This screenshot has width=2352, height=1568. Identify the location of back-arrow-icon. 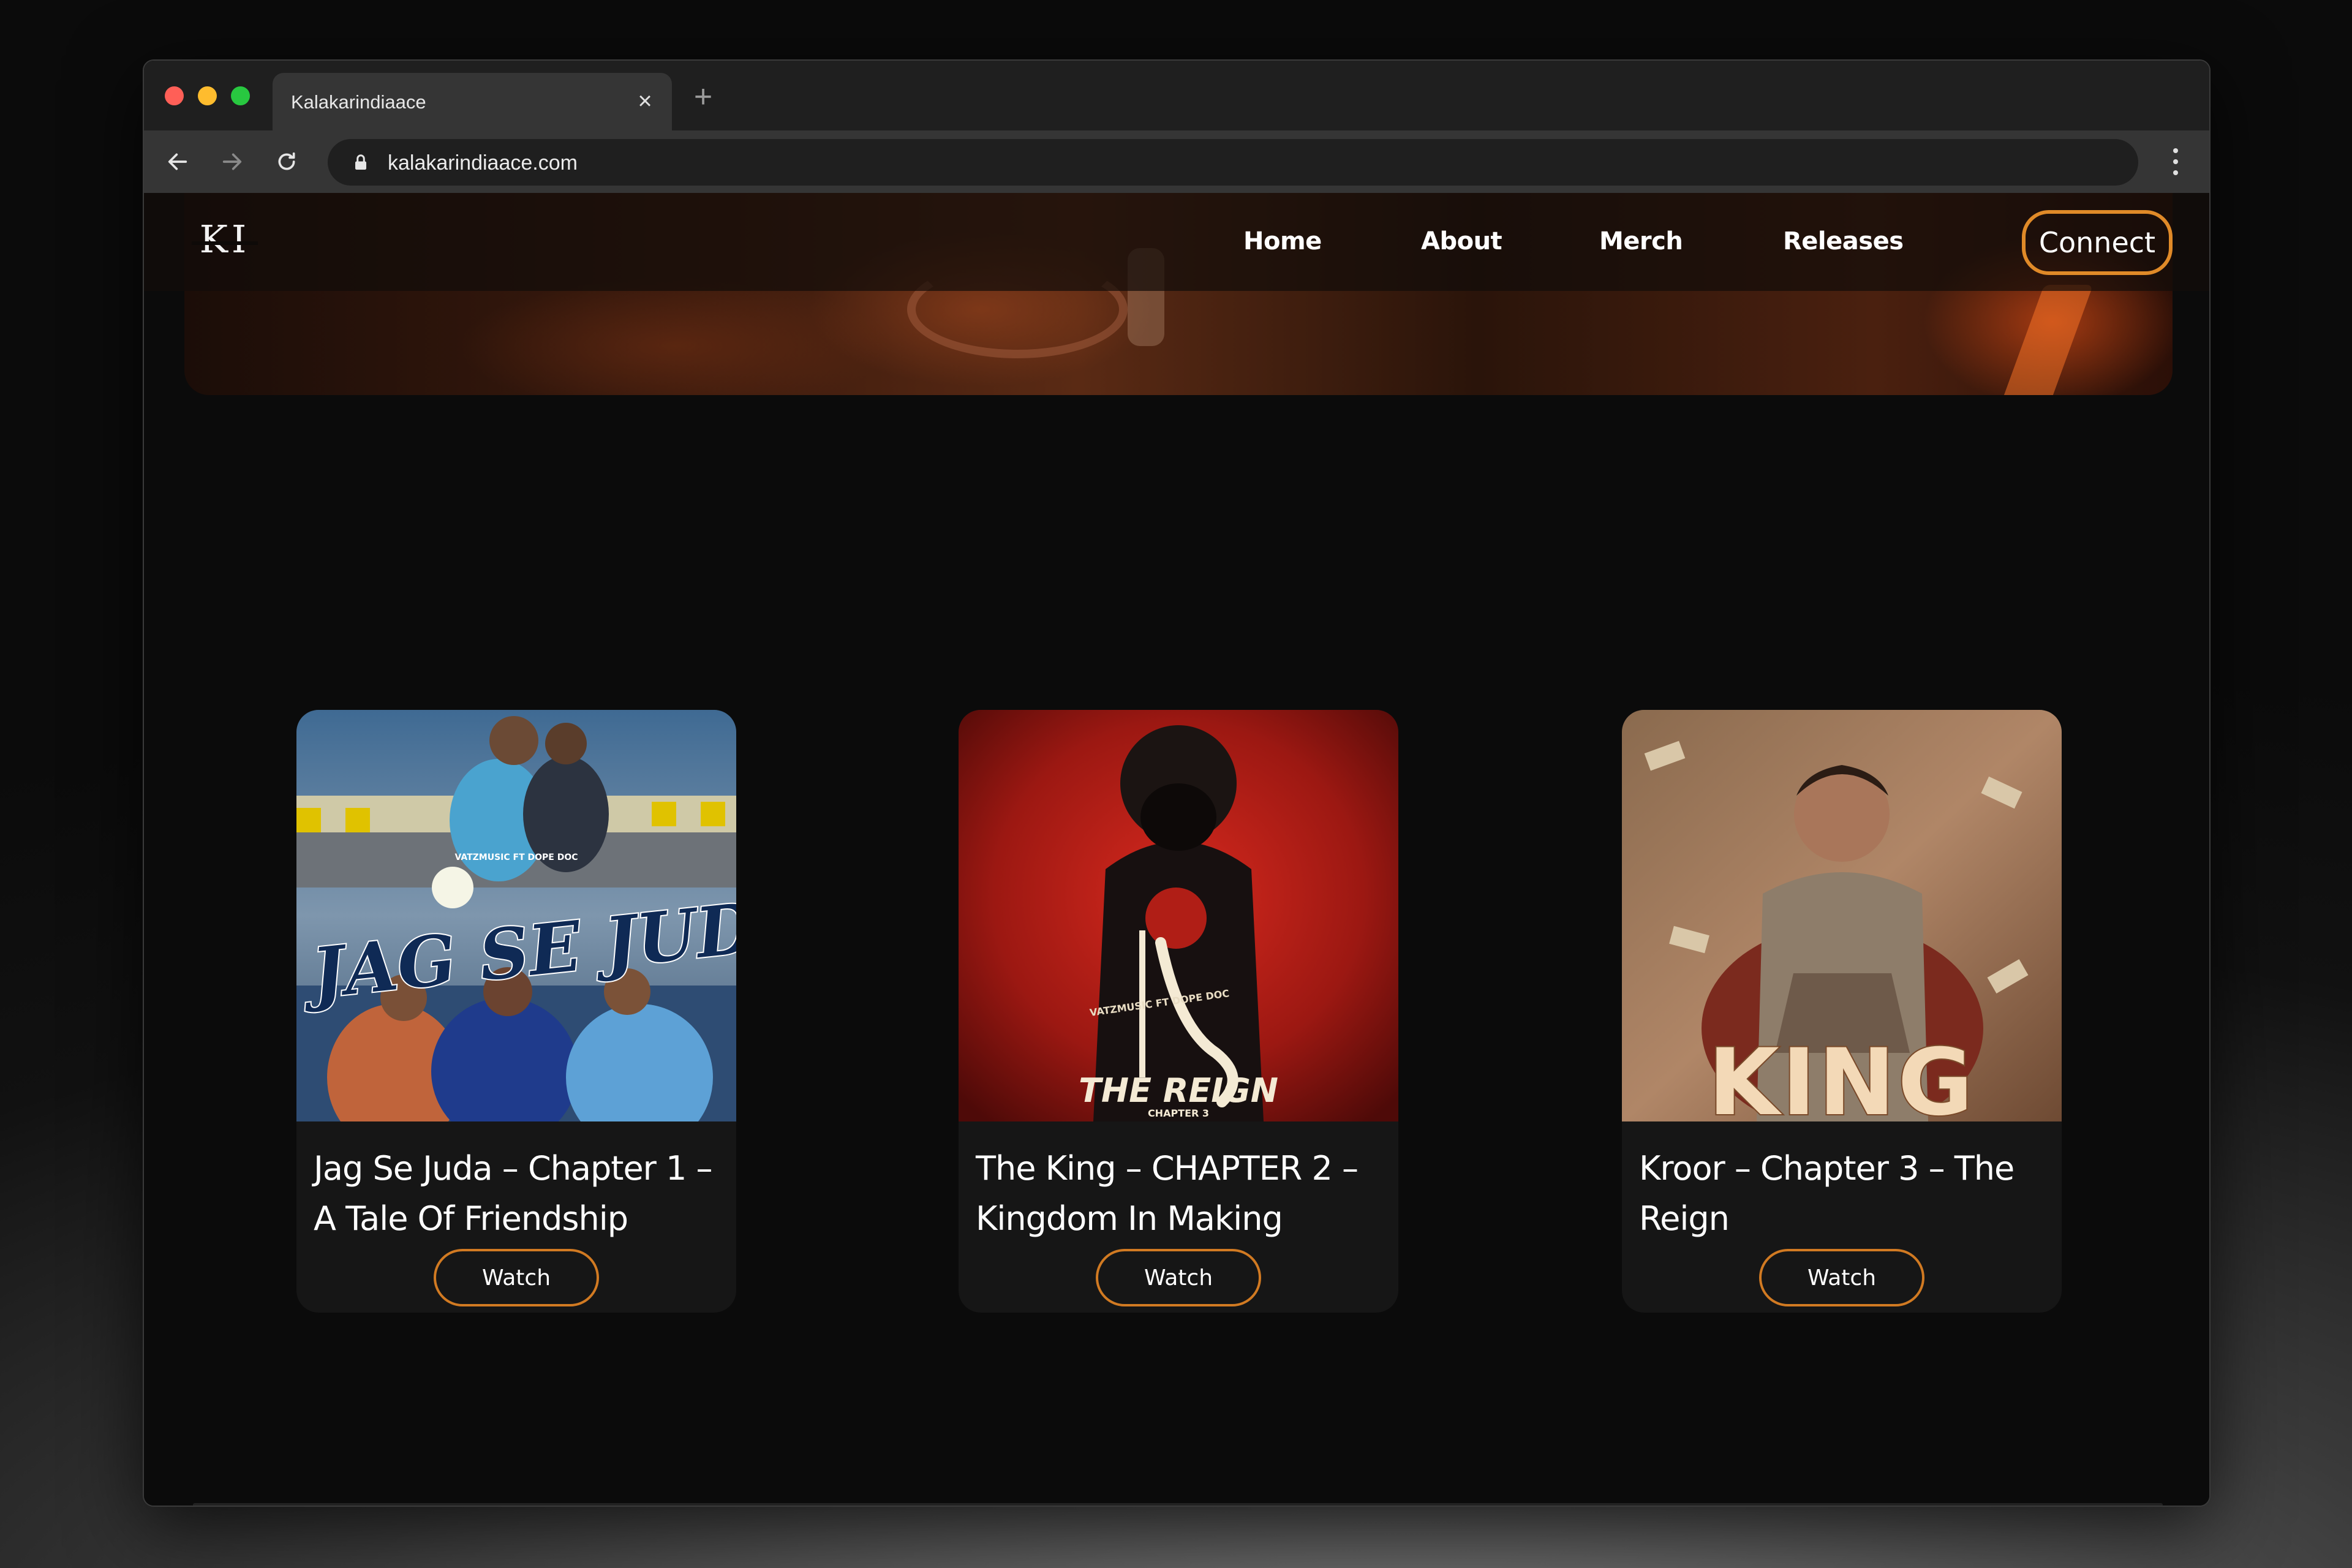
(177, 162).